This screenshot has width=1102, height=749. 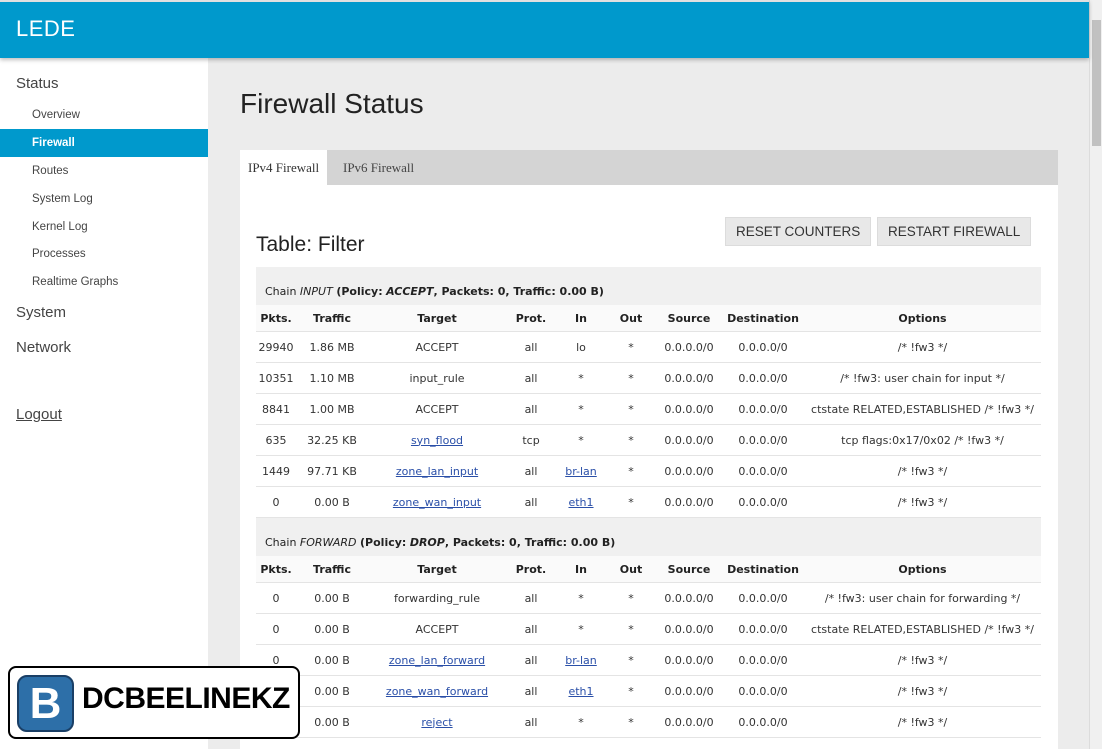 I want to click on cell-target-wrap: zone_wan_forward, so click(x=437, y=691).